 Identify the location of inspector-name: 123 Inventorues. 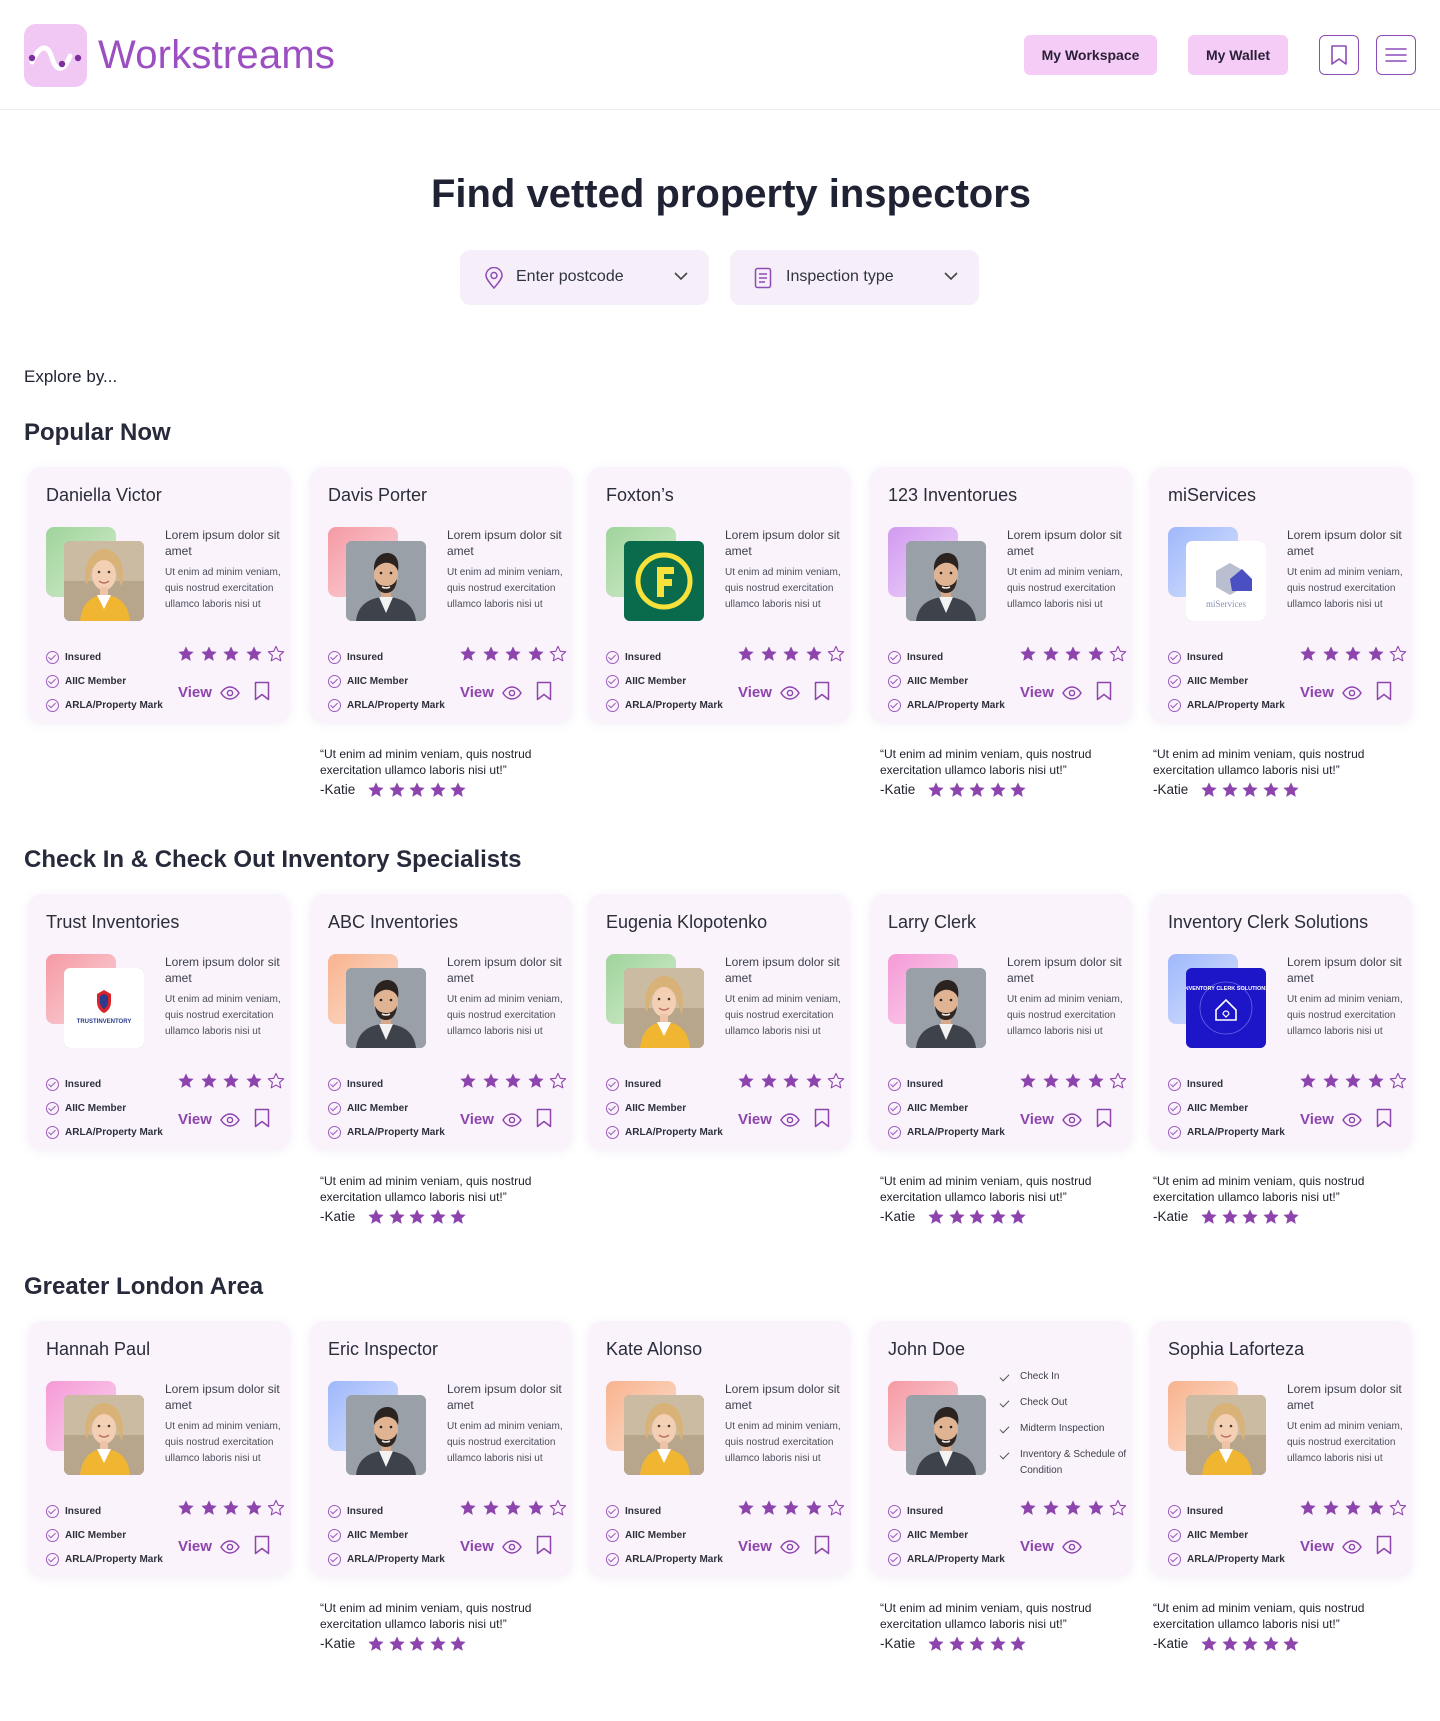
(952, 495).